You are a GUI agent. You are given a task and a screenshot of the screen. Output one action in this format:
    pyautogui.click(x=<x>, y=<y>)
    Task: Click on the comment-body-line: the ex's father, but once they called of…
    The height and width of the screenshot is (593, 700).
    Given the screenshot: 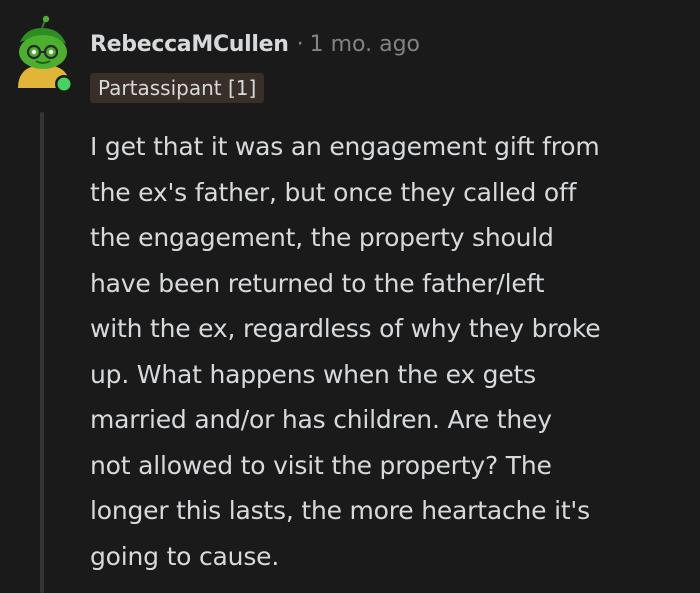 What is the action you would take?
    pyautogui.click(x=333, y=192)
    